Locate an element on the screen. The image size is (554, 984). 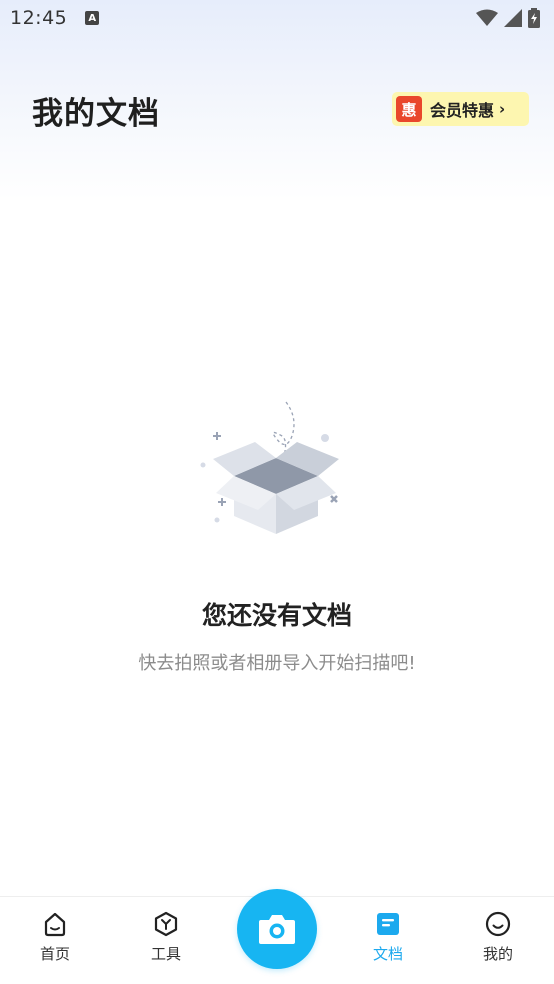
tools-icon is located at coordinates (166, 924).